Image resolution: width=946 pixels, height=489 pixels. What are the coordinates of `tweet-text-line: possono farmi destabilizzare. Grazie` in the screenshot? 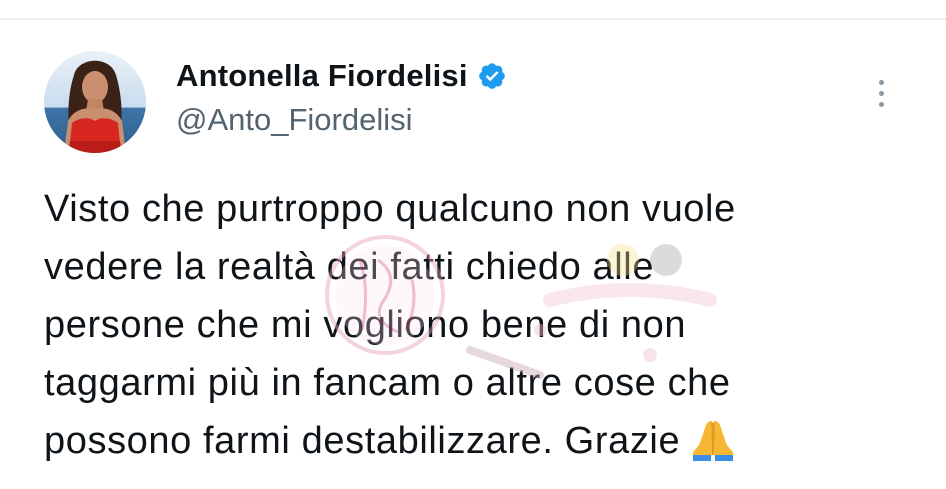 It's located at (362, 441).